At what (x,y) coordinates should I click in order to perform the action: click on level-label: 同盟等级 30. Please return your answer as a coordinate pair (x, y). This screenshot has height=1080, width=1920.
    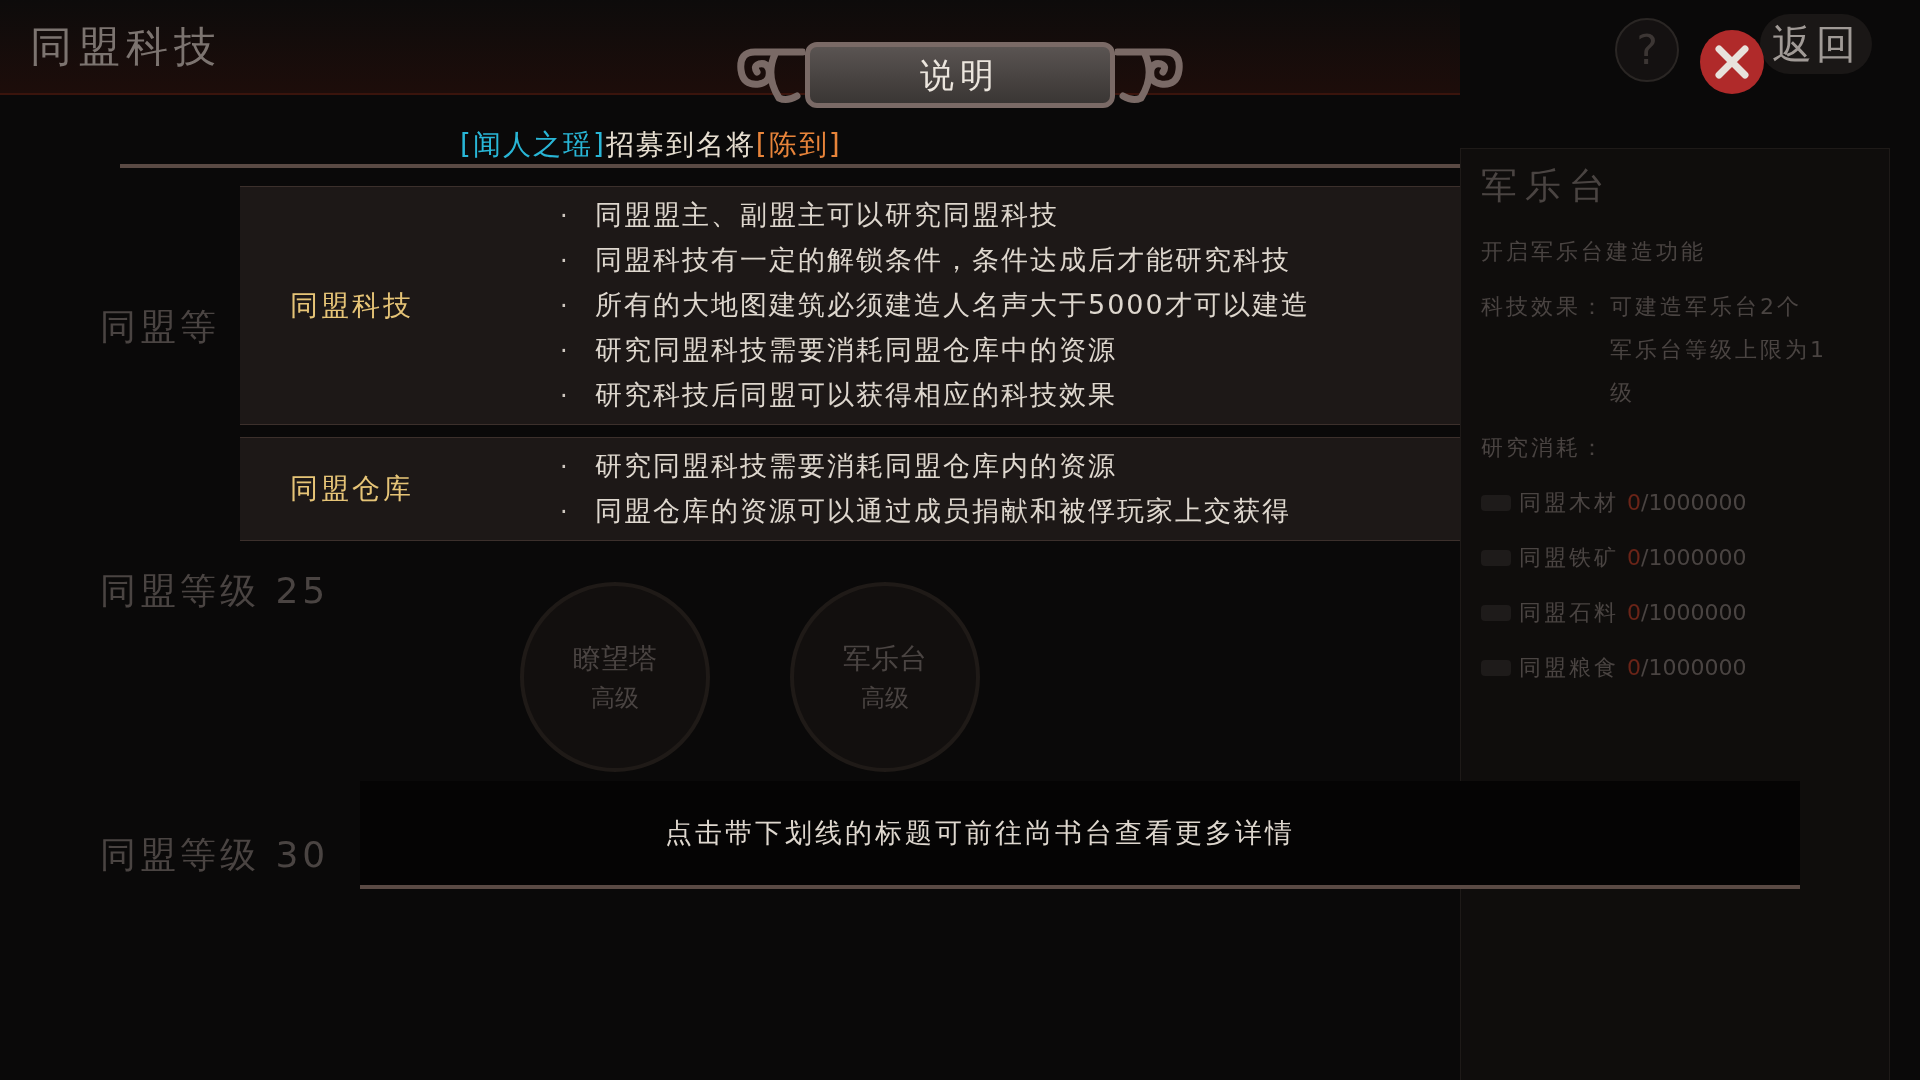
    Looking at the image, I should click on (215, 855).